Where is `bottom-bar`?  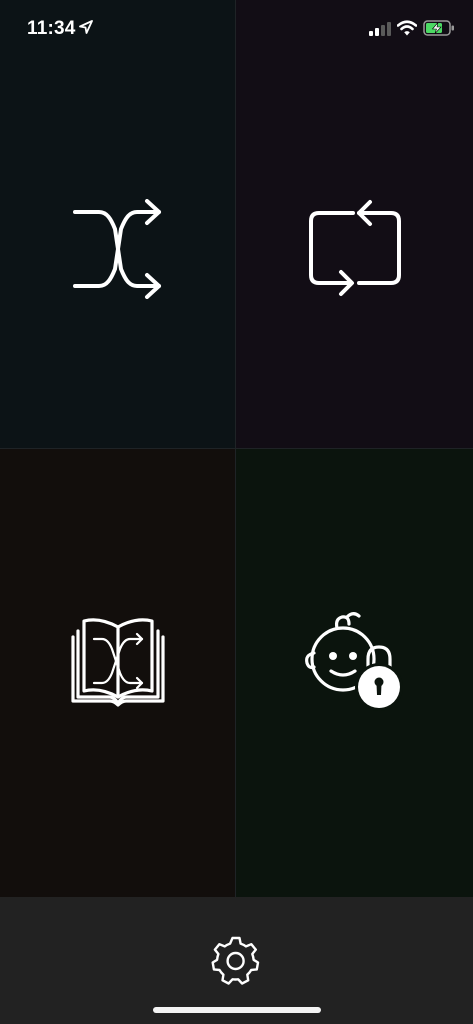 bottom-bar is located at coordinates (236, 960).